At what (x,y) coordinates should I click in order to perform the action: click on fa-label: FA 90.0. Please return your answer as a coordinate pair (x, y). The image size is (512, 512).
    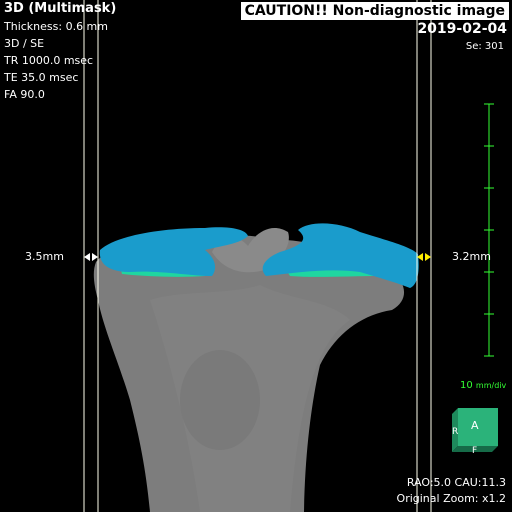
    Looking at the image, I should click on (24, 94).